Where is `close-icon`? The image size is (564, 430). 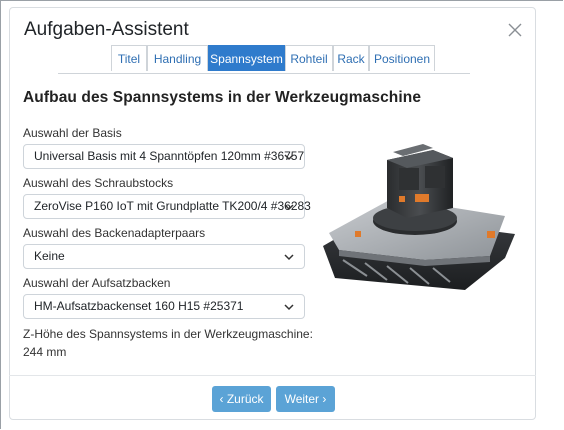
close-icon is located at coordinates (515, 30).